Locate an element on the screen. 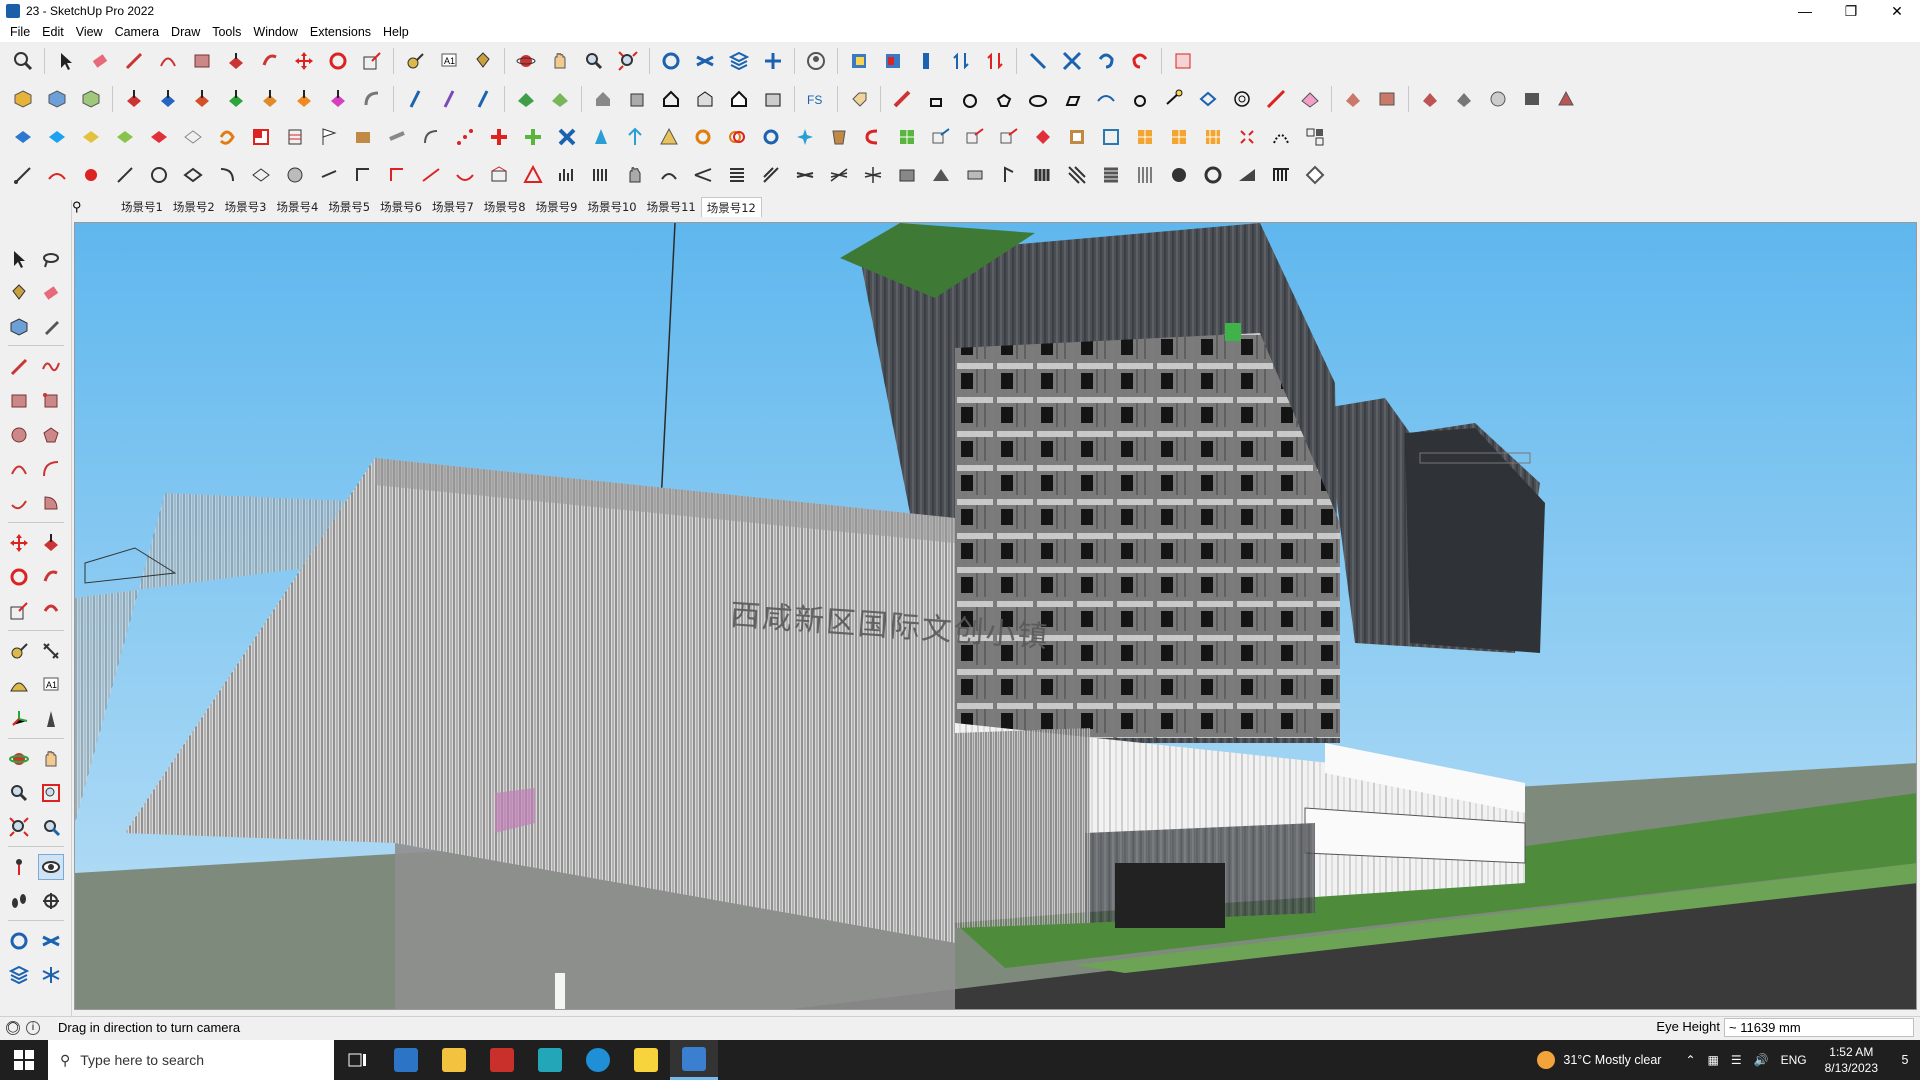  draw-6-button is located at coordinates (193, 175).